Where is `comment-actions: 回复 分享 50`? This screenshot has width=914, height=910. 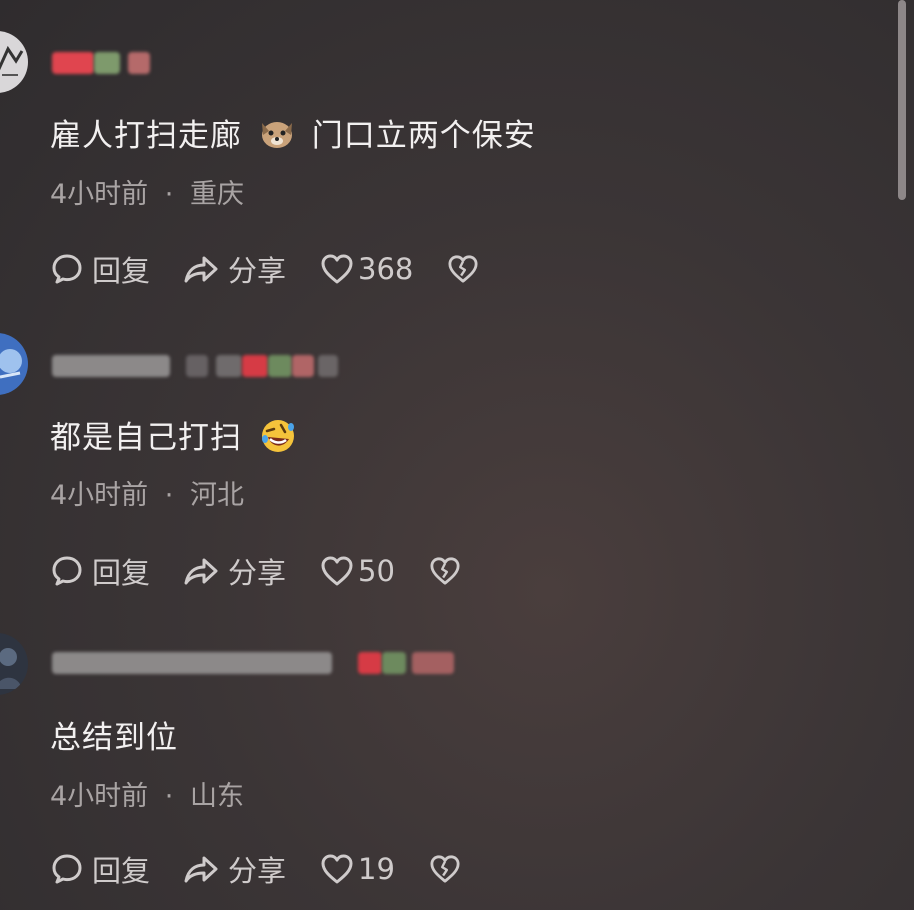
comment-actions: 回复 分享 50 is located at coordinates (255, 571).